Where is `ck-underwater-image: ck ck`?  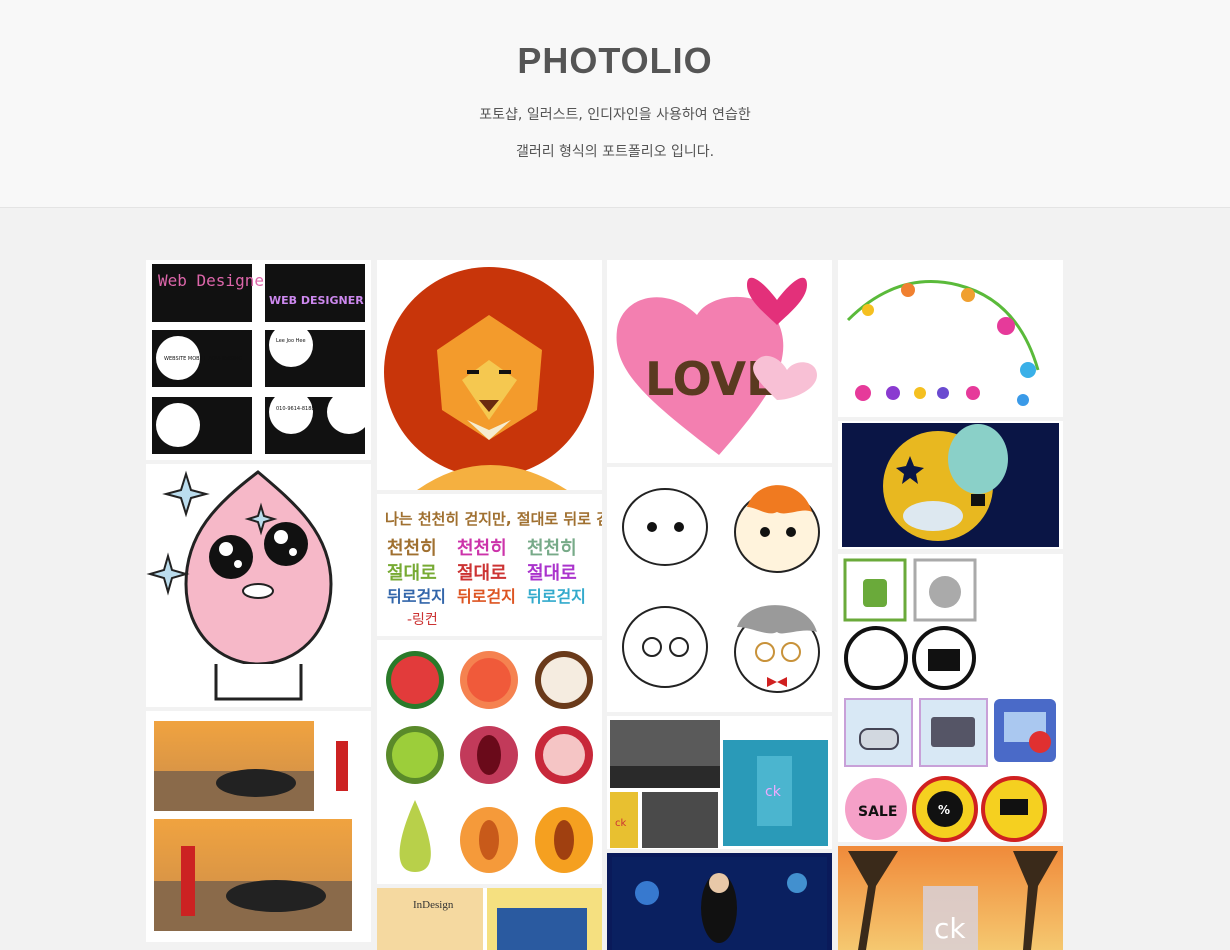
ck-underwater-image: ck ck is located at coordinates (719, 784).